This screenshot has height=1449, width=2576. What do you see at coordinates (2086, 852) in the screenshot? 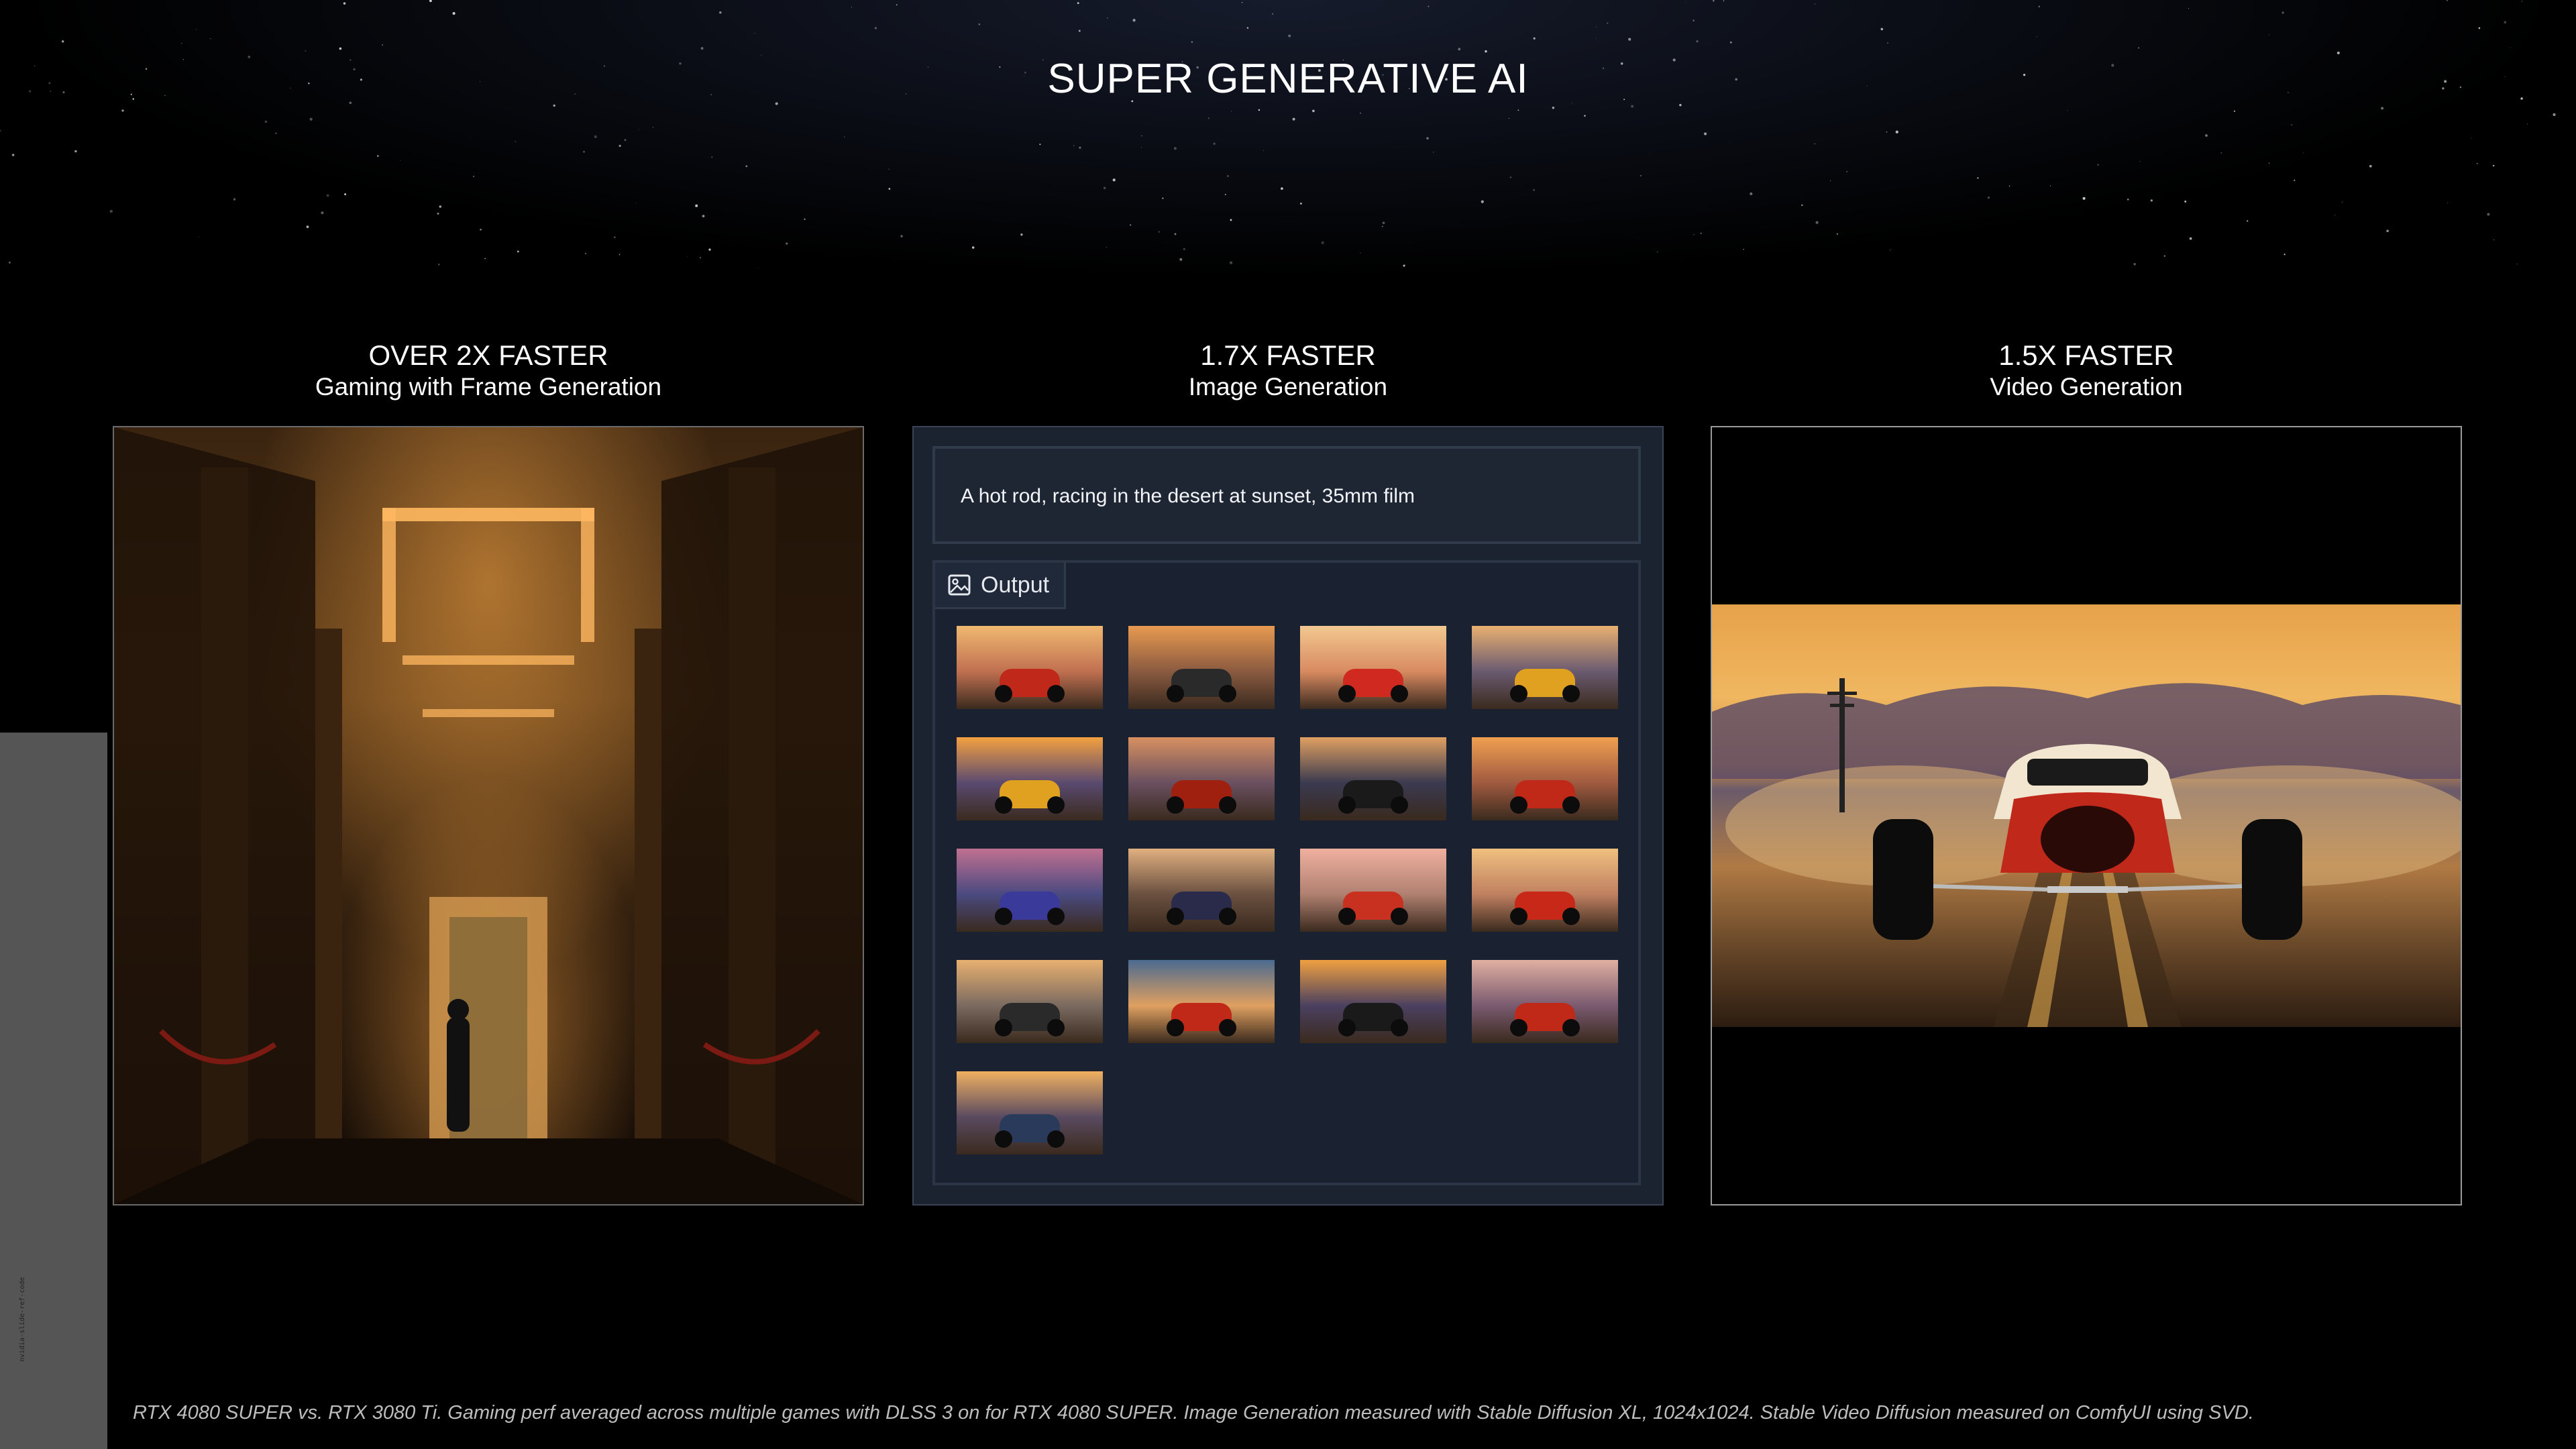
I see `hot-rod-video-illustration` at bounding box center [2086, 852].